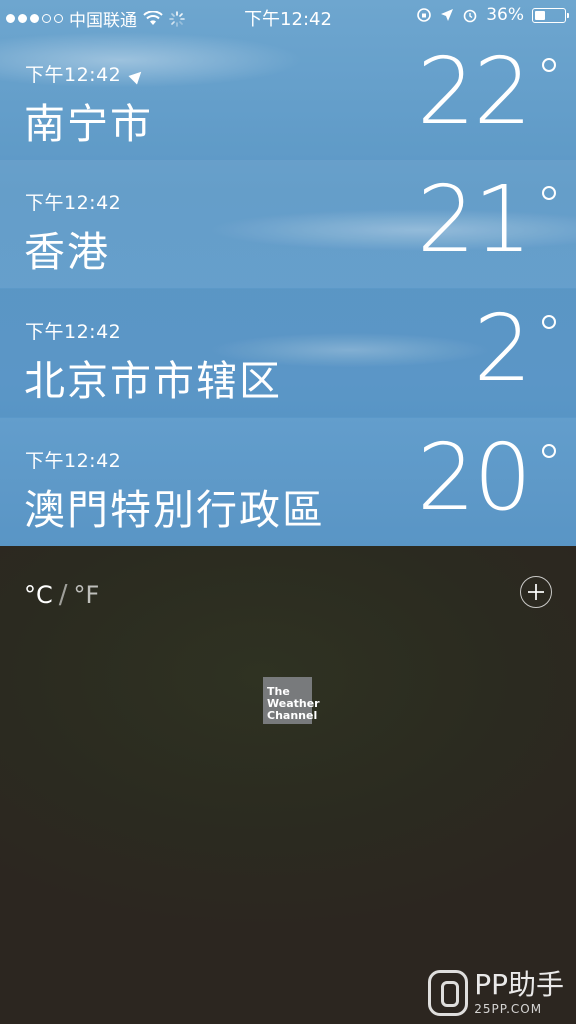  I want to click on watermark: PP助手 25PP.COM, so click(496, 993).